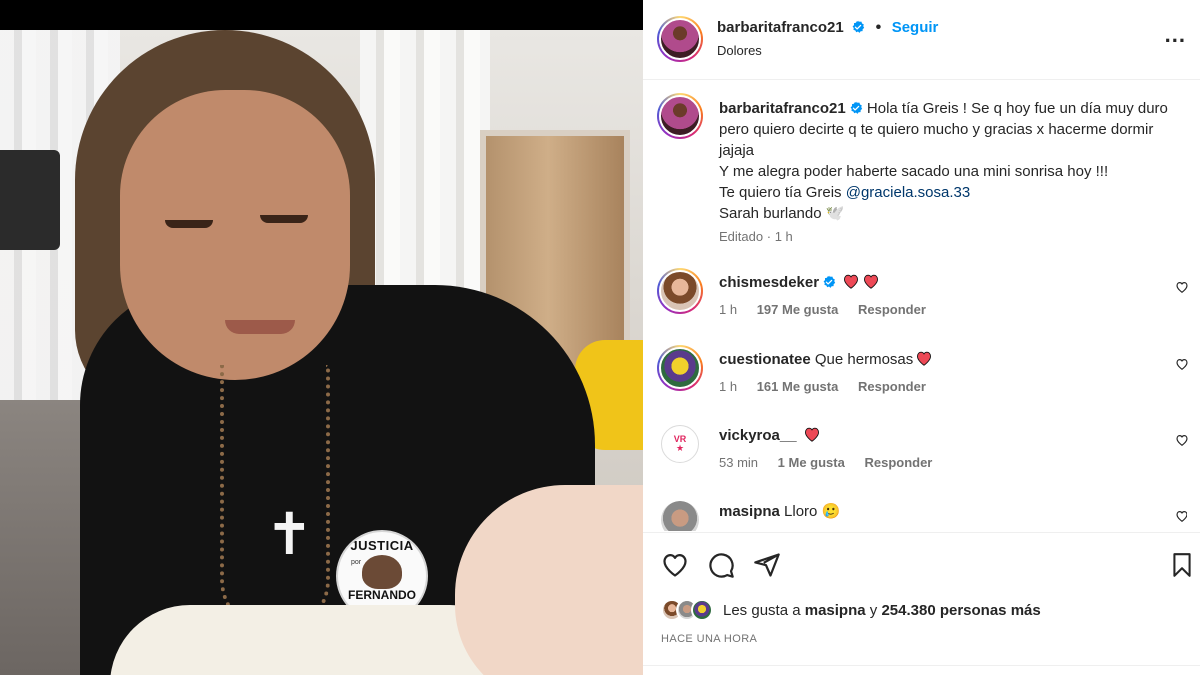 Image resolution: width=1200 pixels, height=675 pixels. I want to click on vicky-logo-icon: VR ★, so click(680, 443).